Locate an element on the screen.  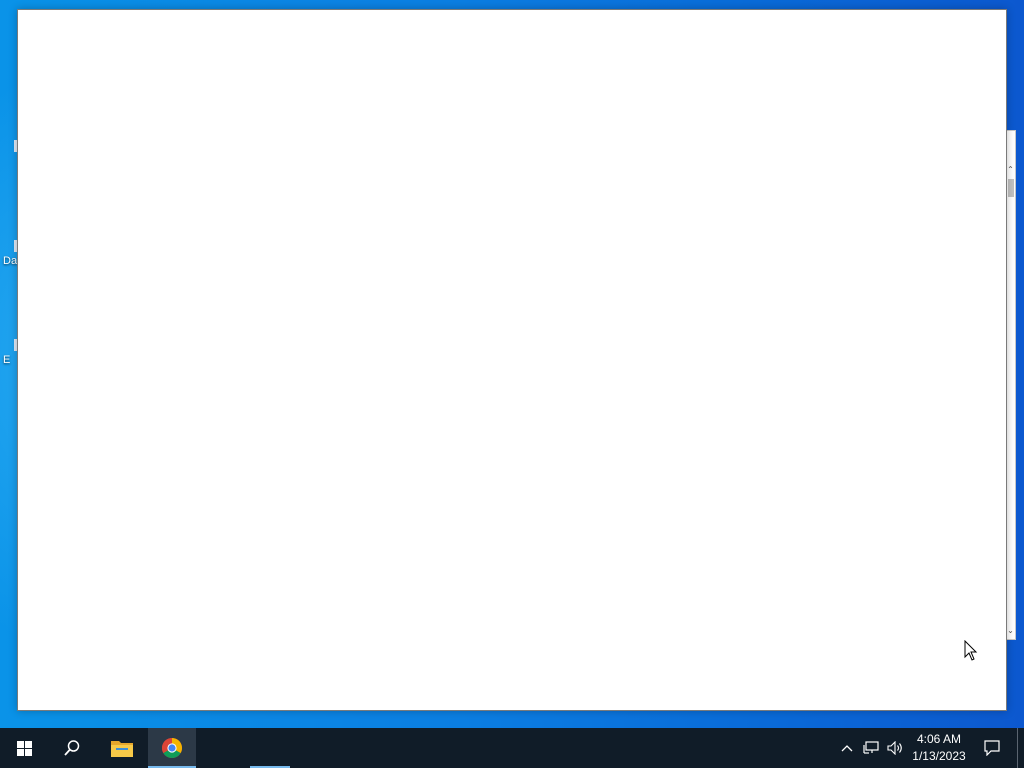
taskbar-clock: 4:06 AM 1/13/2023 is located at coordinates (939, 748).